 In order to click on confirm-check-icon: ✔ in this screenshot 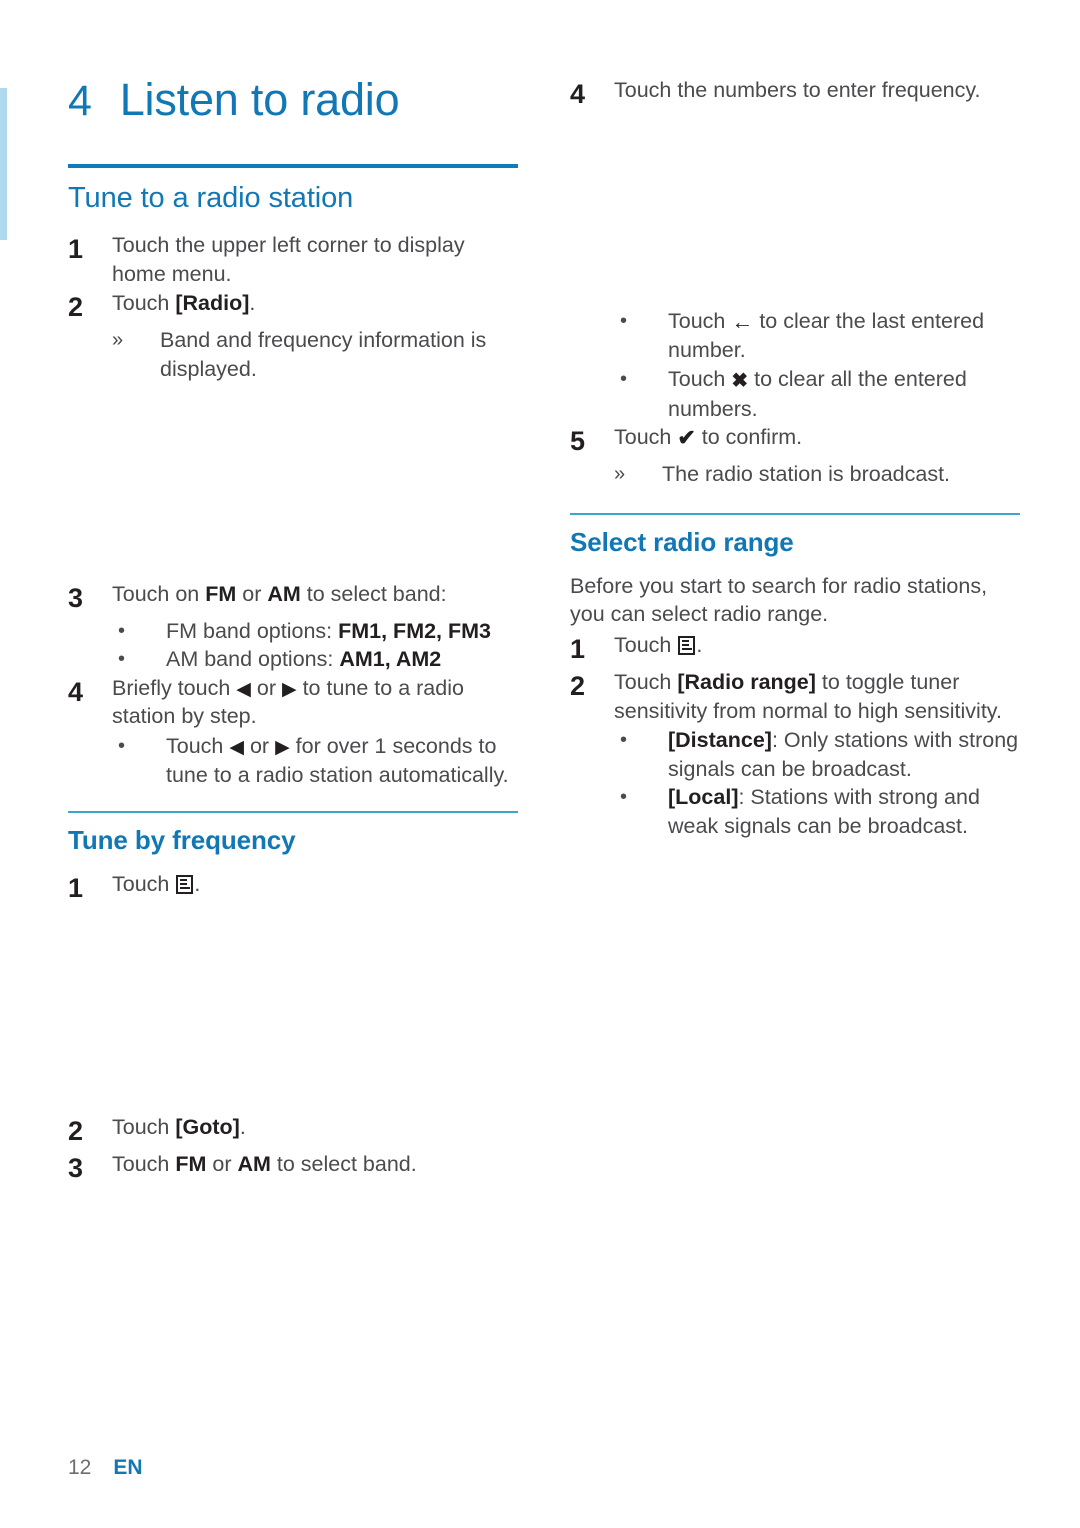, I will do `click(686, 438)`.